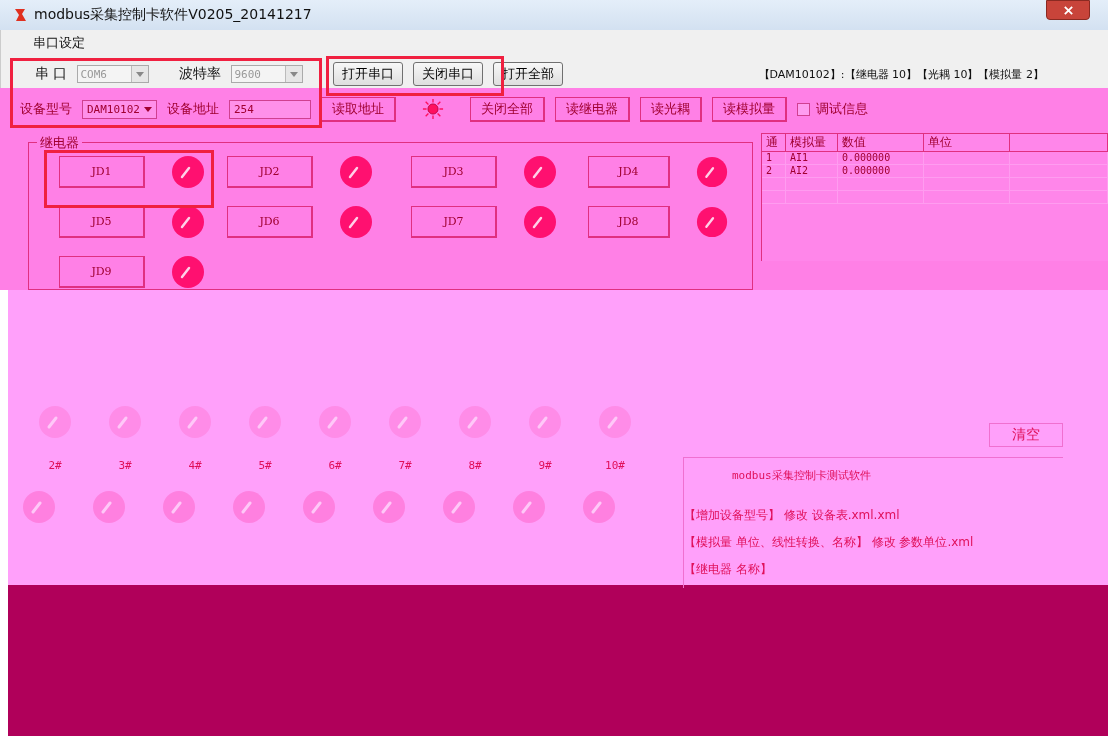  Describe the element at coordinates (200, 74) in the screenshot. I see `baud-rate-label: 波特率` at that location.